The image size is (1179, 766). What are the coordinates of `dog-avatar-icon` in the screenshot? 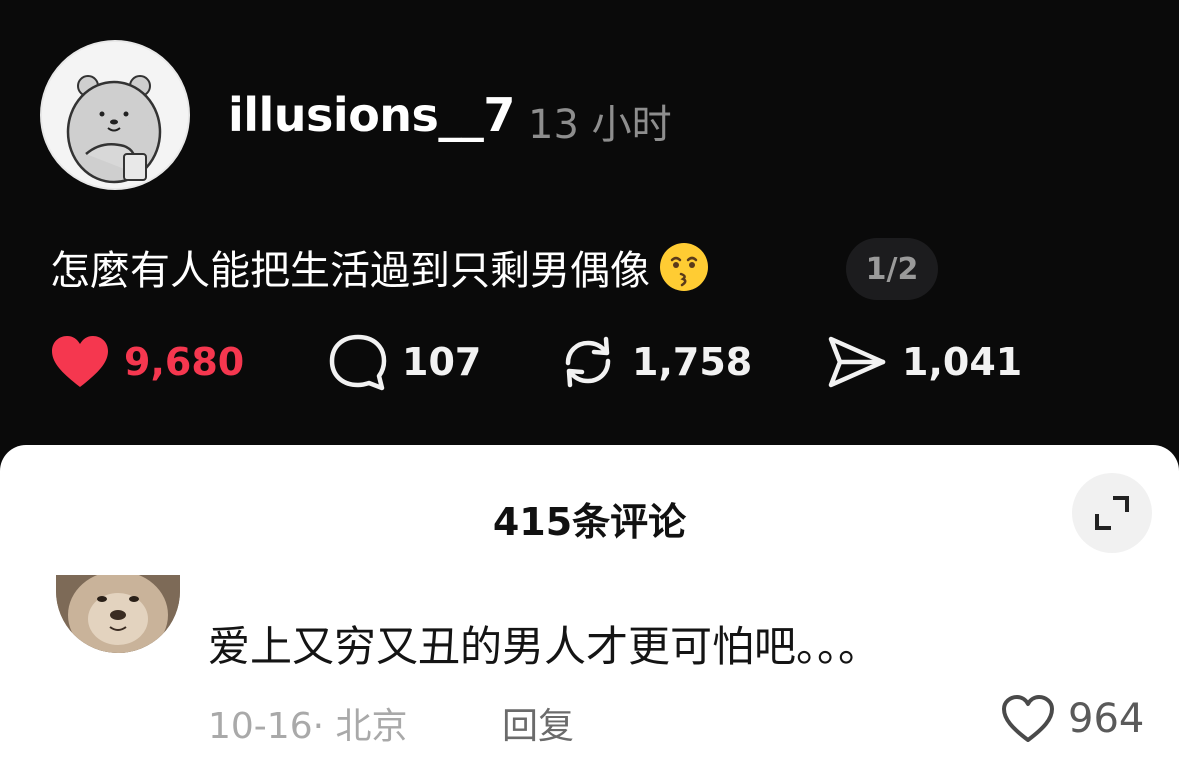 It's located at (118, 614).